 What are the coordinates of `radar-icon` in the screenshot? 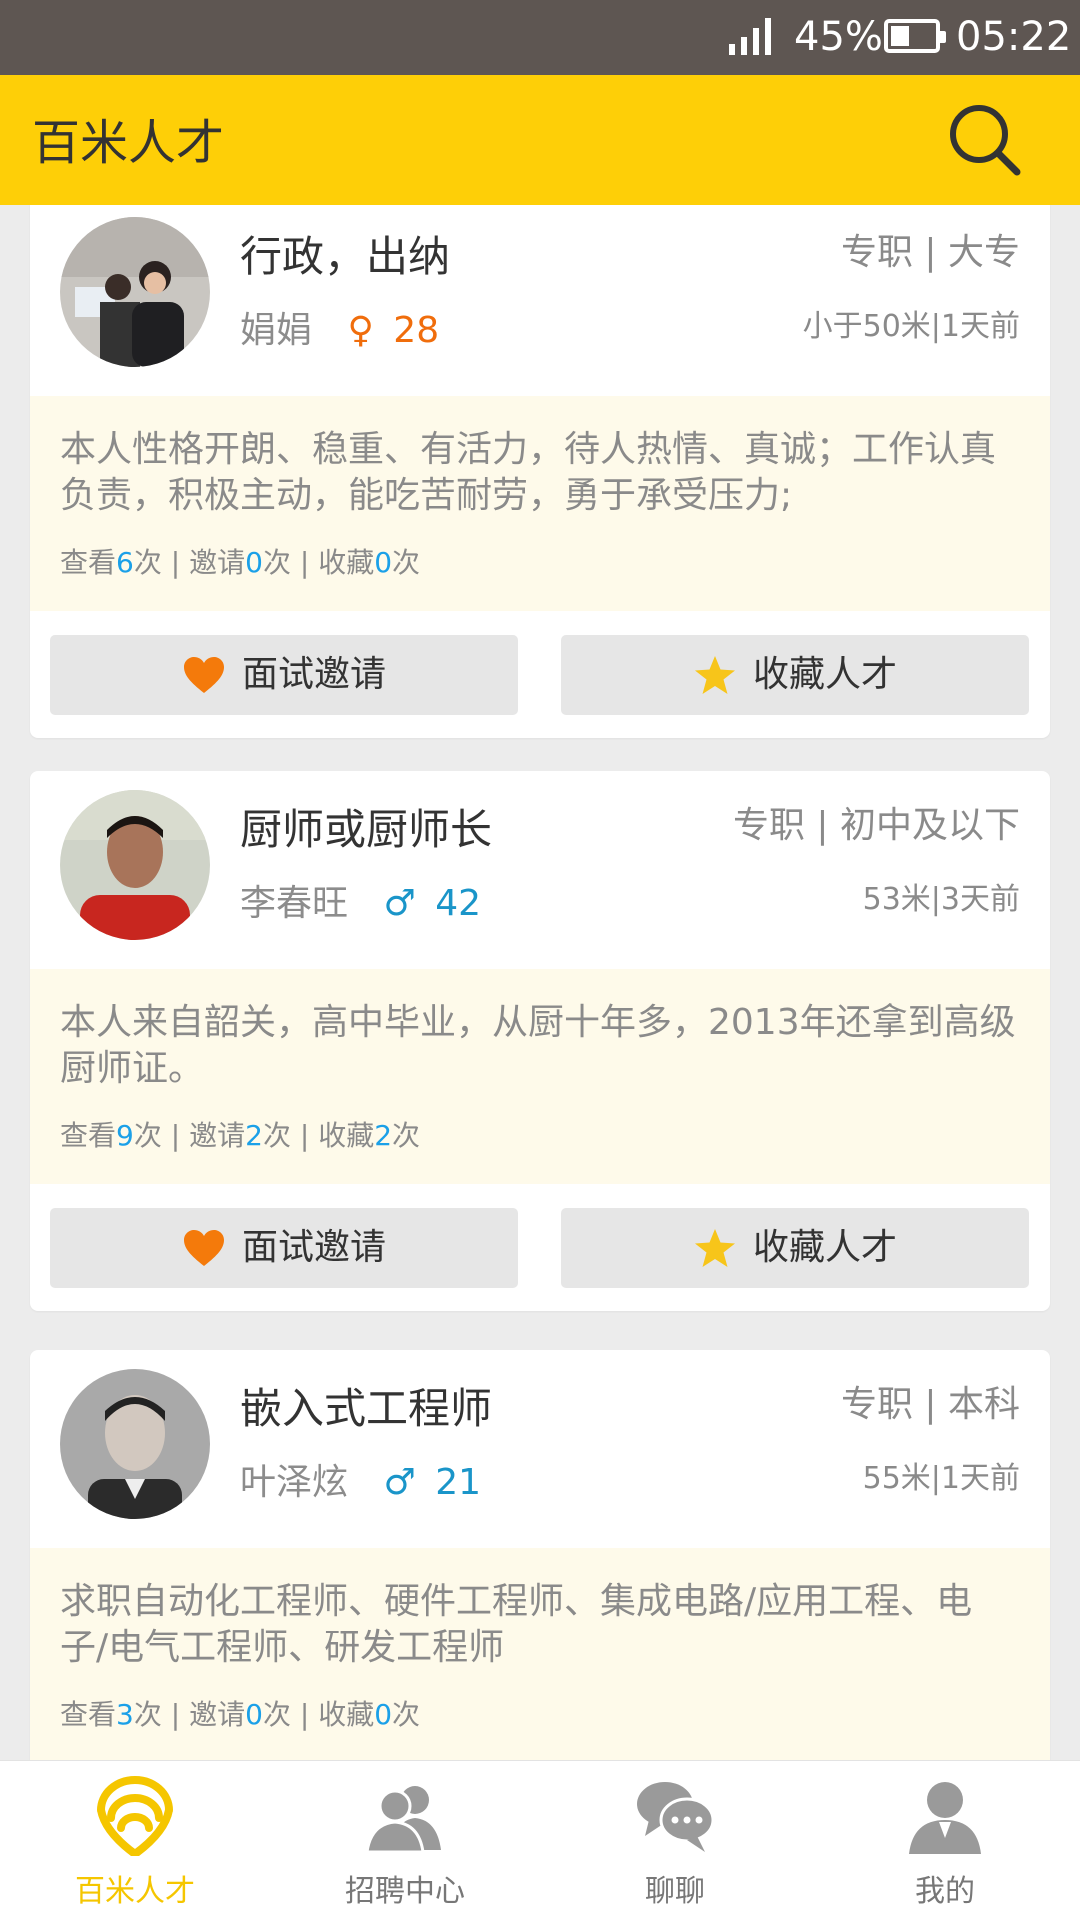 It's located at (135, 1816).